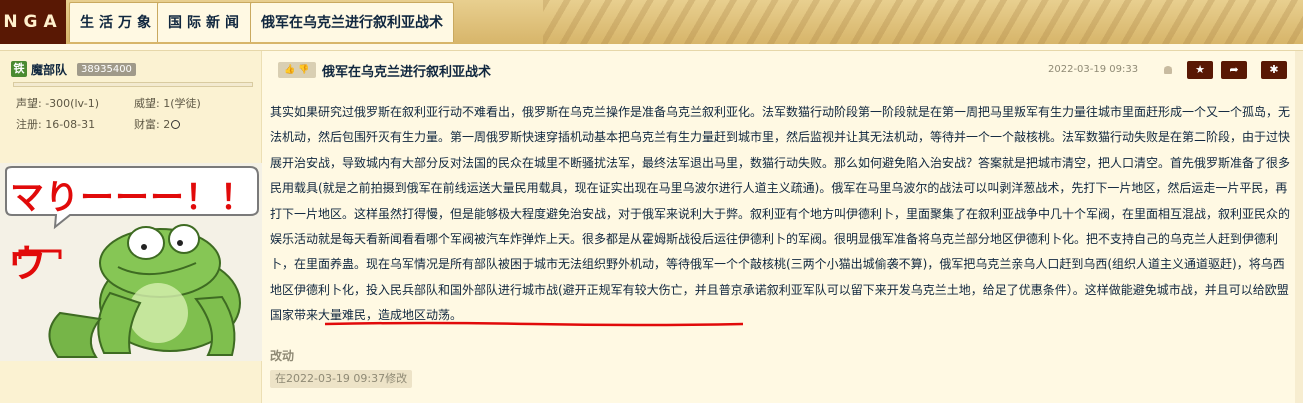  Describe the element at coordinates (27, 264) in the screenshot. I see `bracket-label: ウ` at that location.